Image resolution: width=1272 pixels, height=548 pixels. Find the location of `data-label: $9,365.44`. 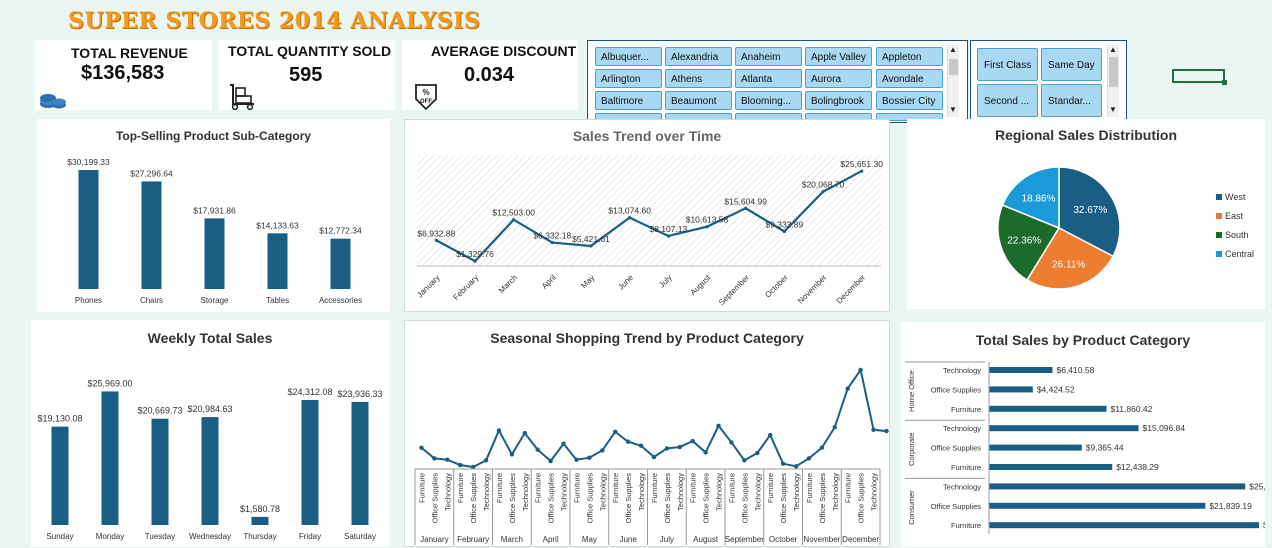

data-label: $9,365.44 is located at coordinates (1105, 448).